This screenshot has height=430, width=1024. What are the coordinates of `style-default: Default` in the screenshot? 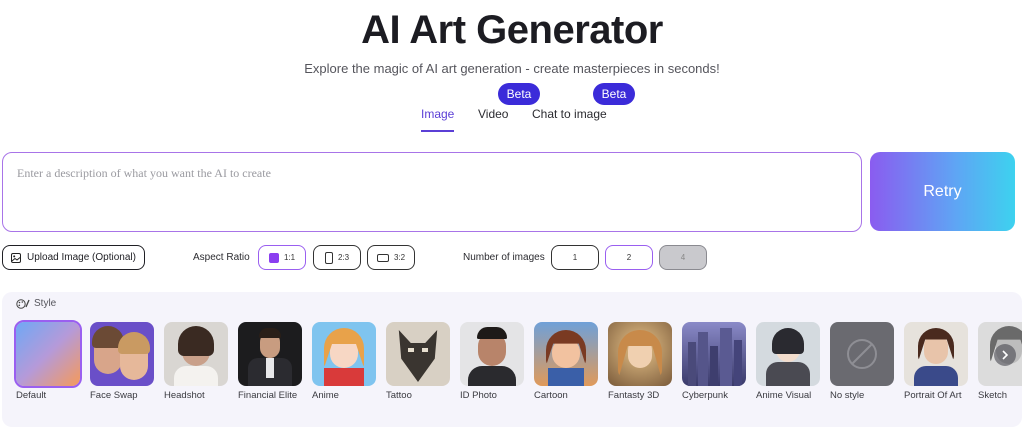 It's located at (48, 361).